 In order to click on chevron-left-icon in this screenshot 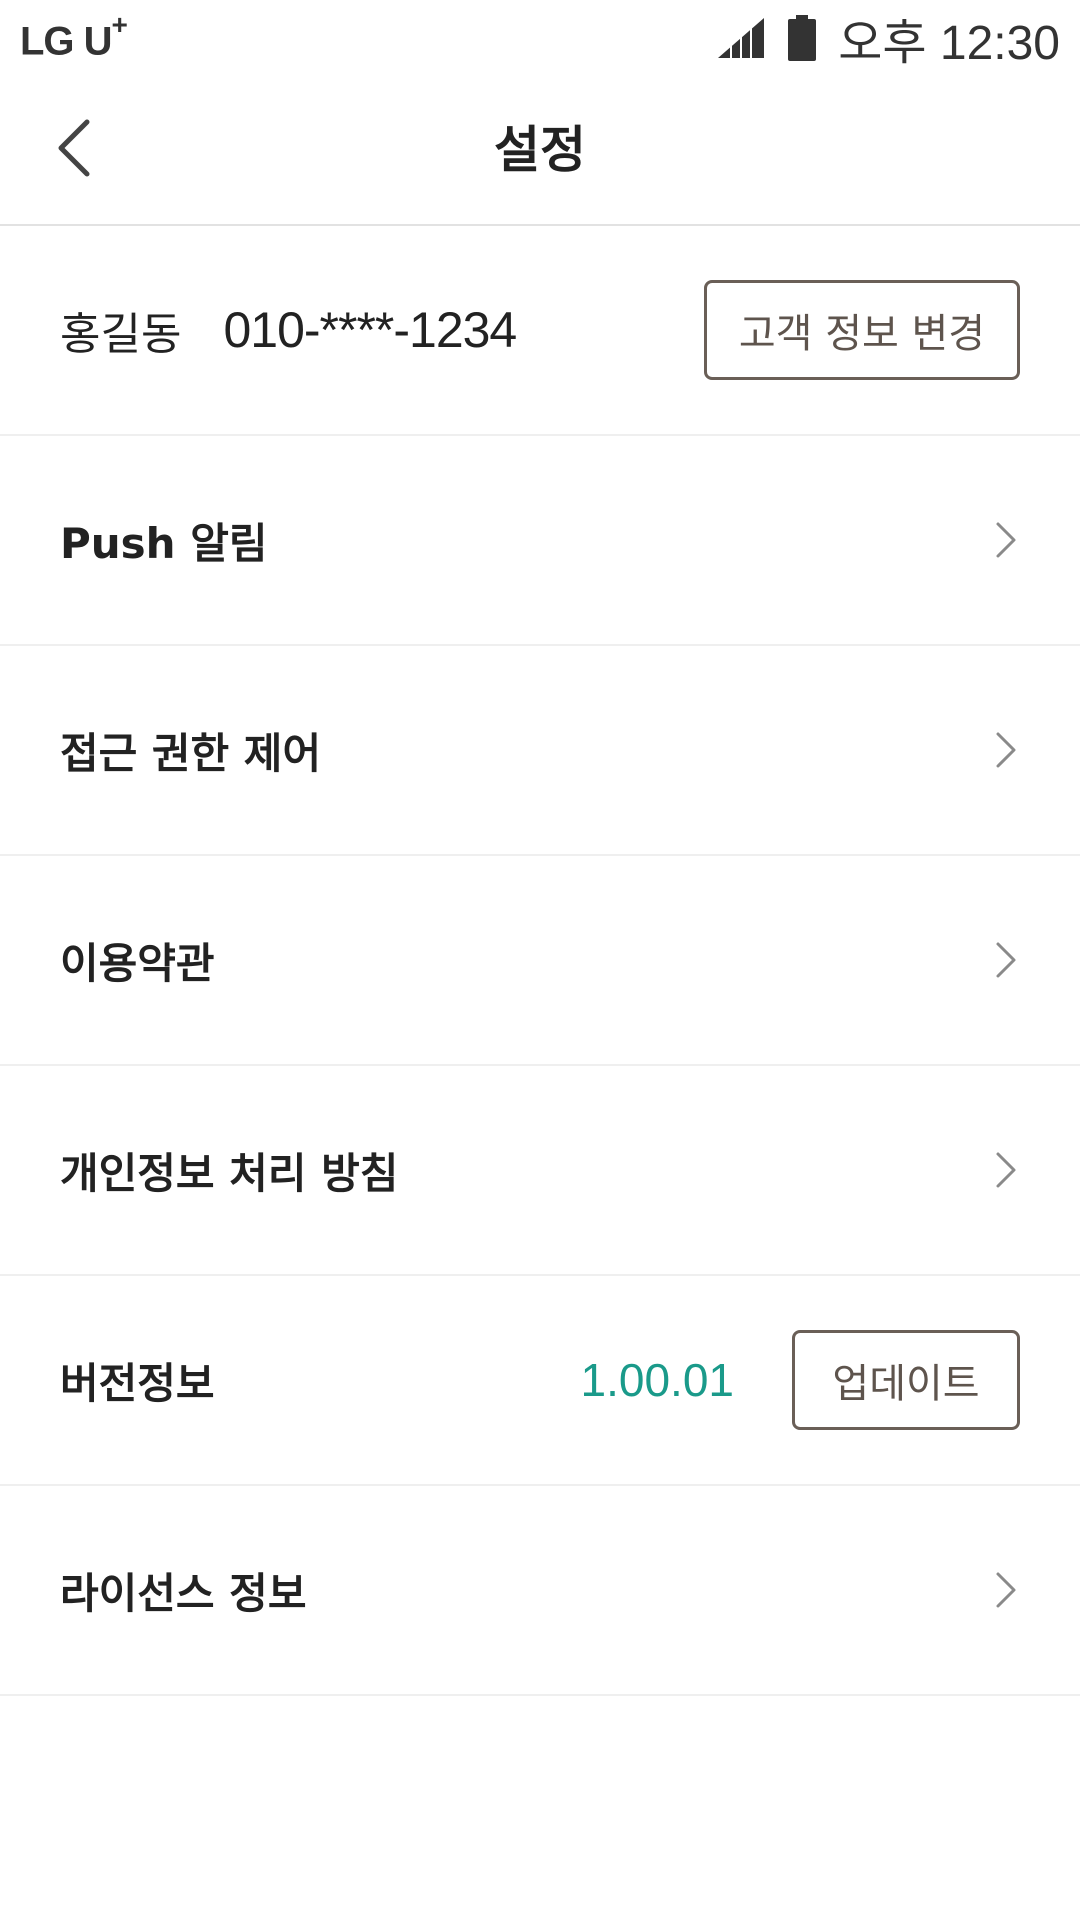, I will do `click(74, 150)`.